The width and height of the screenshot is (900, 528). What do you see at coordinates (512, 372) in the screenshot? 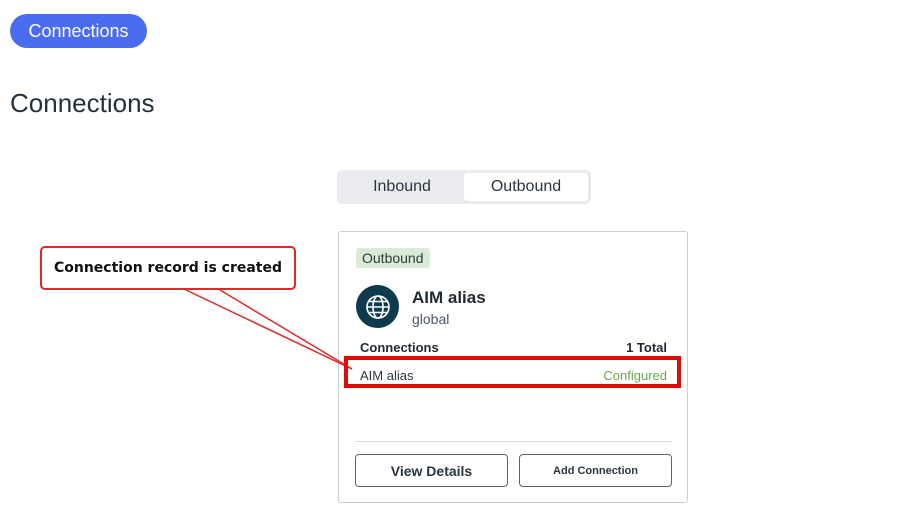
I see `annotation-highlight` at bounding box center [512, 372].